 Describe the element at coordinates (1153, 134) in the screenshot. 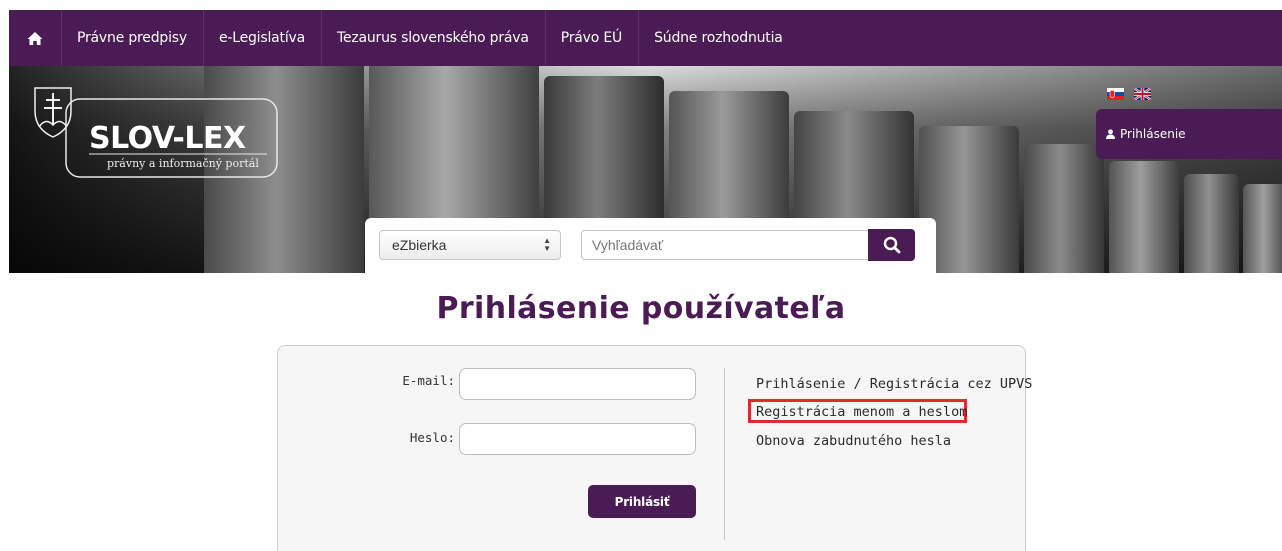

I see `header-login-label: Prihlásenie` at that location.